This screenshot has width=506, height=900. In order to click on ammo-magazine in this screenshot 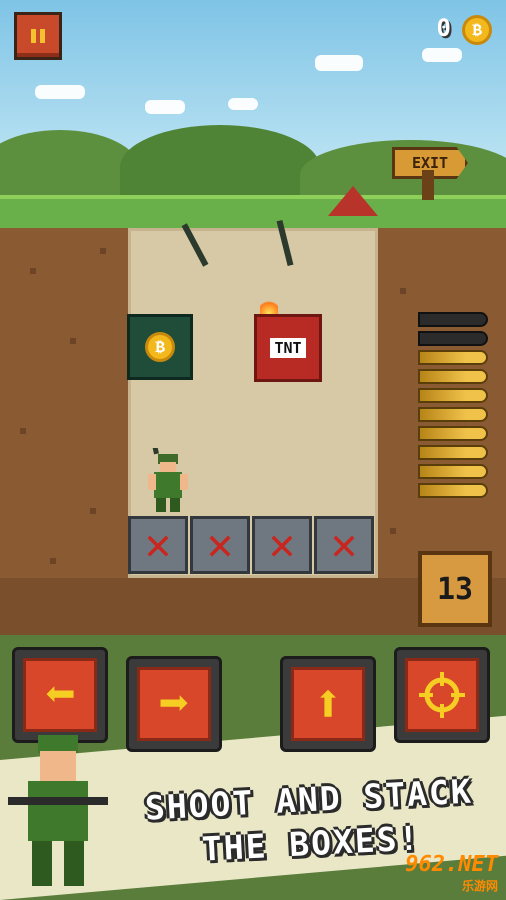, I will do `click(457, 407)`.